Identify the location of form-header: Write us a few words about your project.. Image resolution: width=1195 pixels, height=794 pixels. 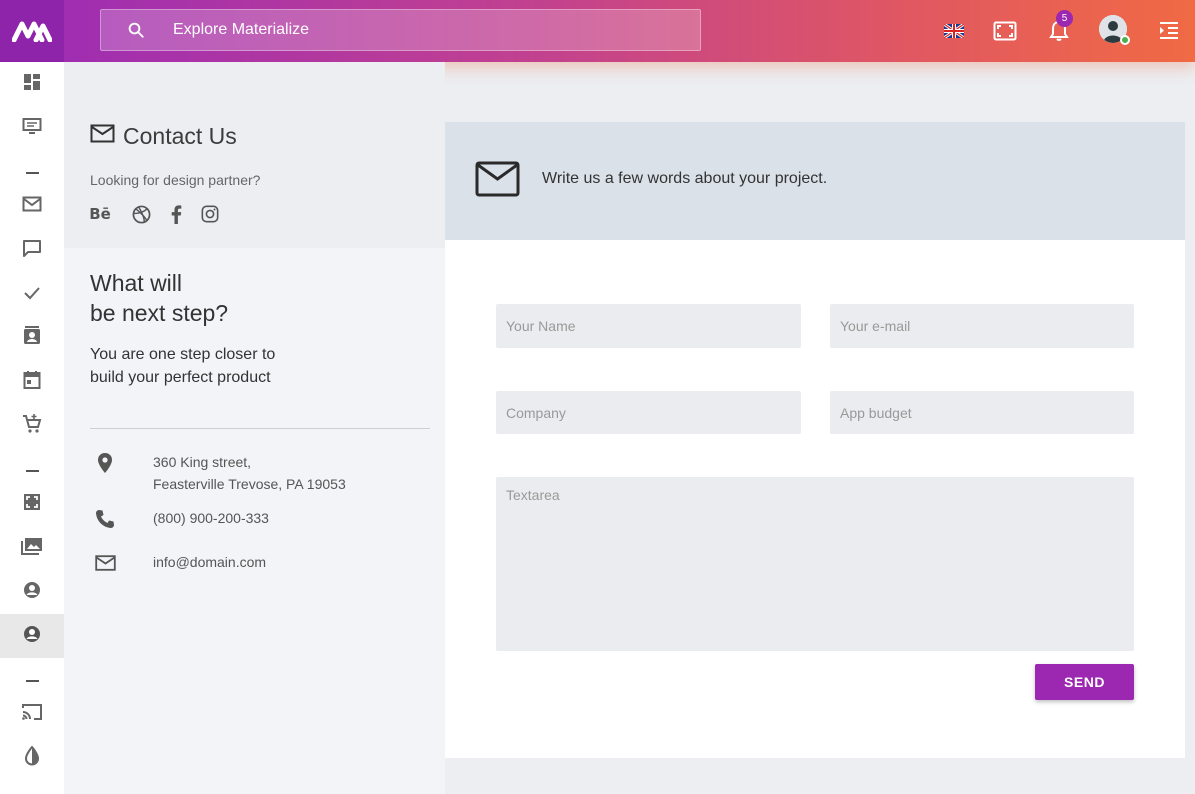
(815, 181).